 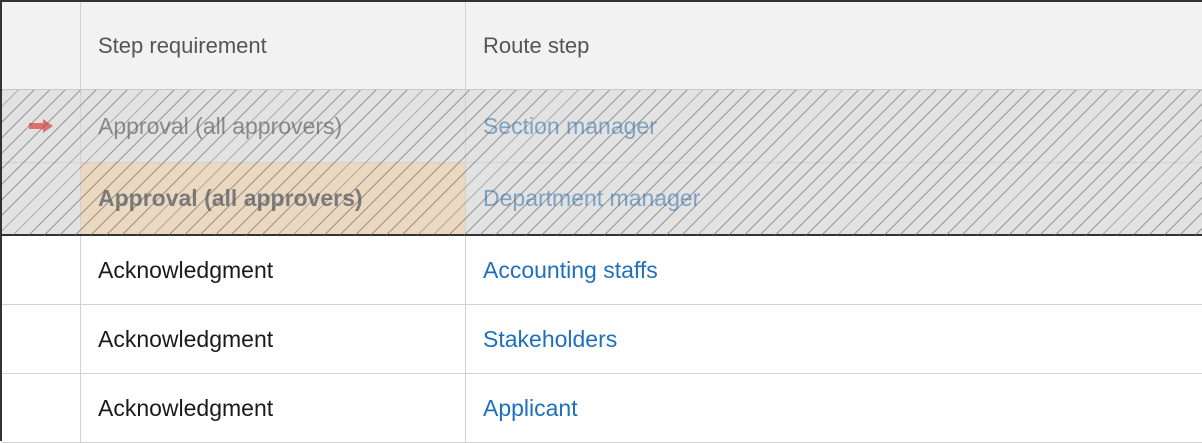 What do you see at coordinates (536, 45) in the screenshot?
I see `header-route-step: Route step` at bounding box center [536, 45].